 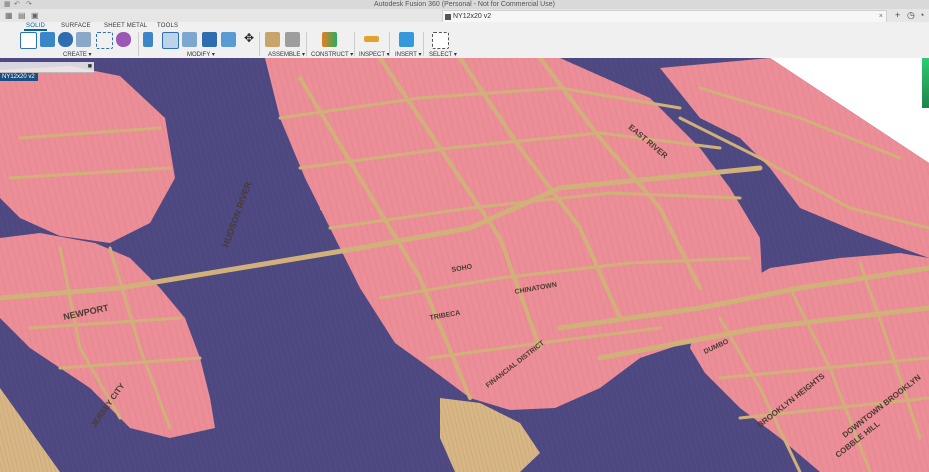 I want to click on document-tab-strip: ▦ ▤ ▣ NY12x20 v2 × + ◷ ◔, so click(x=464, y=16).